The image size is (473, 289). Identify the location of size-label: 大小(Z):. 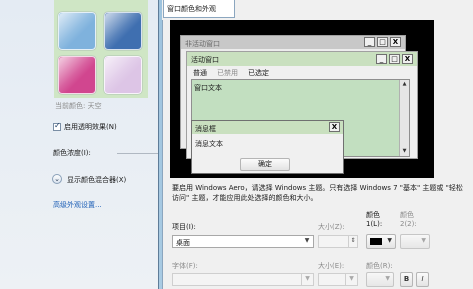
(331, 227).